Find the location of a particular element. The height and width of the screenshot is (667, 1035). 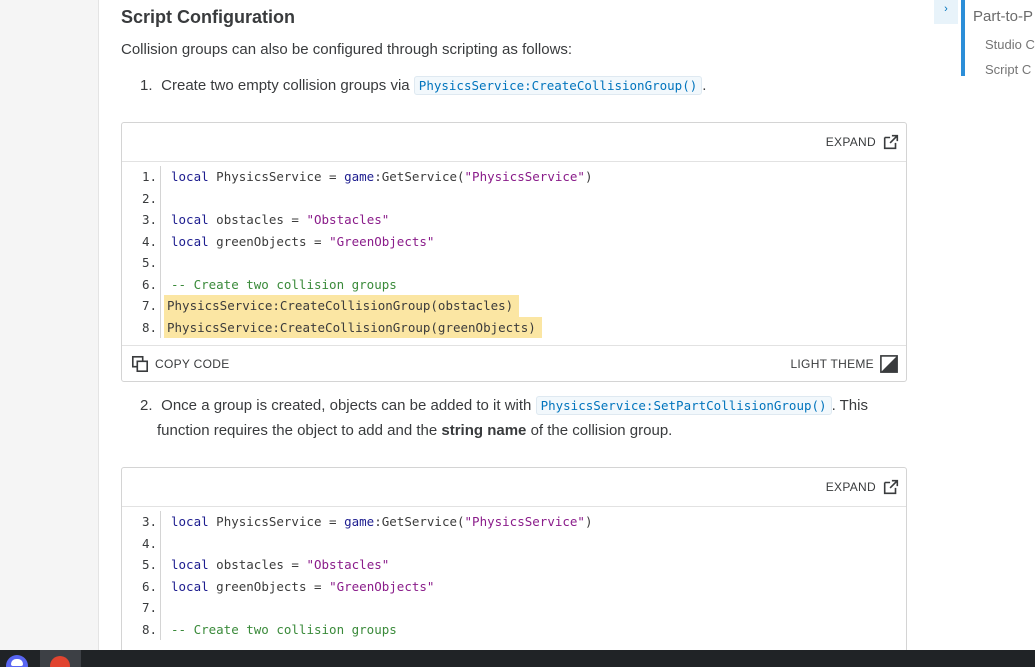

inline-code-set-part-collision-group: PhysicsService:SetPartCollisionGroup() is located at coordinates (683, 405).